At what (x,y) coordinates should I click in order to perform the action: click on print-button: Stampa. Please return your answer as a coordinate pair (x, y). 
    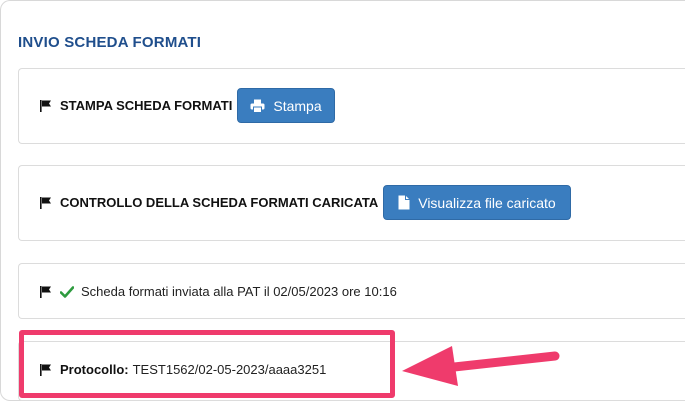
    Looking at the image, I should click on (286, 105).